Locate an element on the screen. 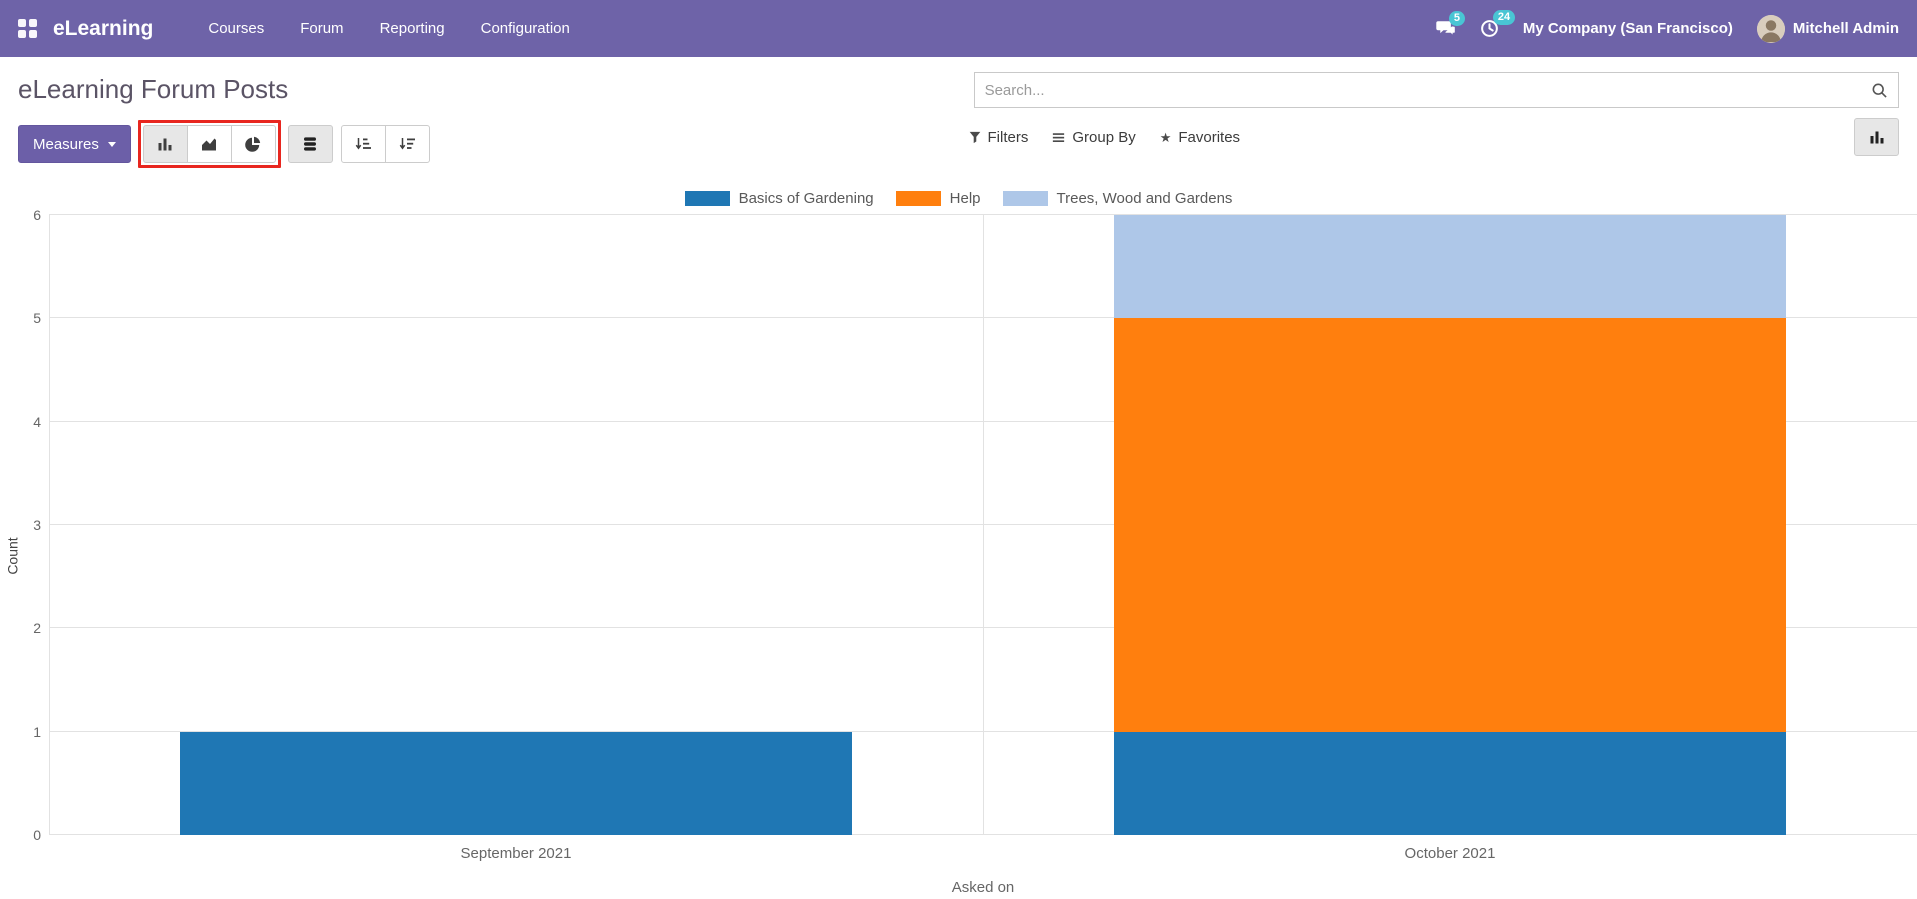  group-by-icon is located at coordinates (1058, 137).